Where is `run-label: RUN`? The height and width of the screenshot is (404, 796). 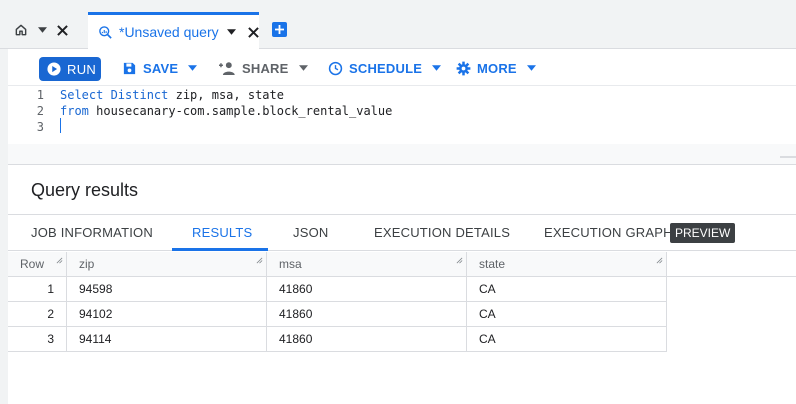 run-label: RUN is located at coordinates (82, 69).